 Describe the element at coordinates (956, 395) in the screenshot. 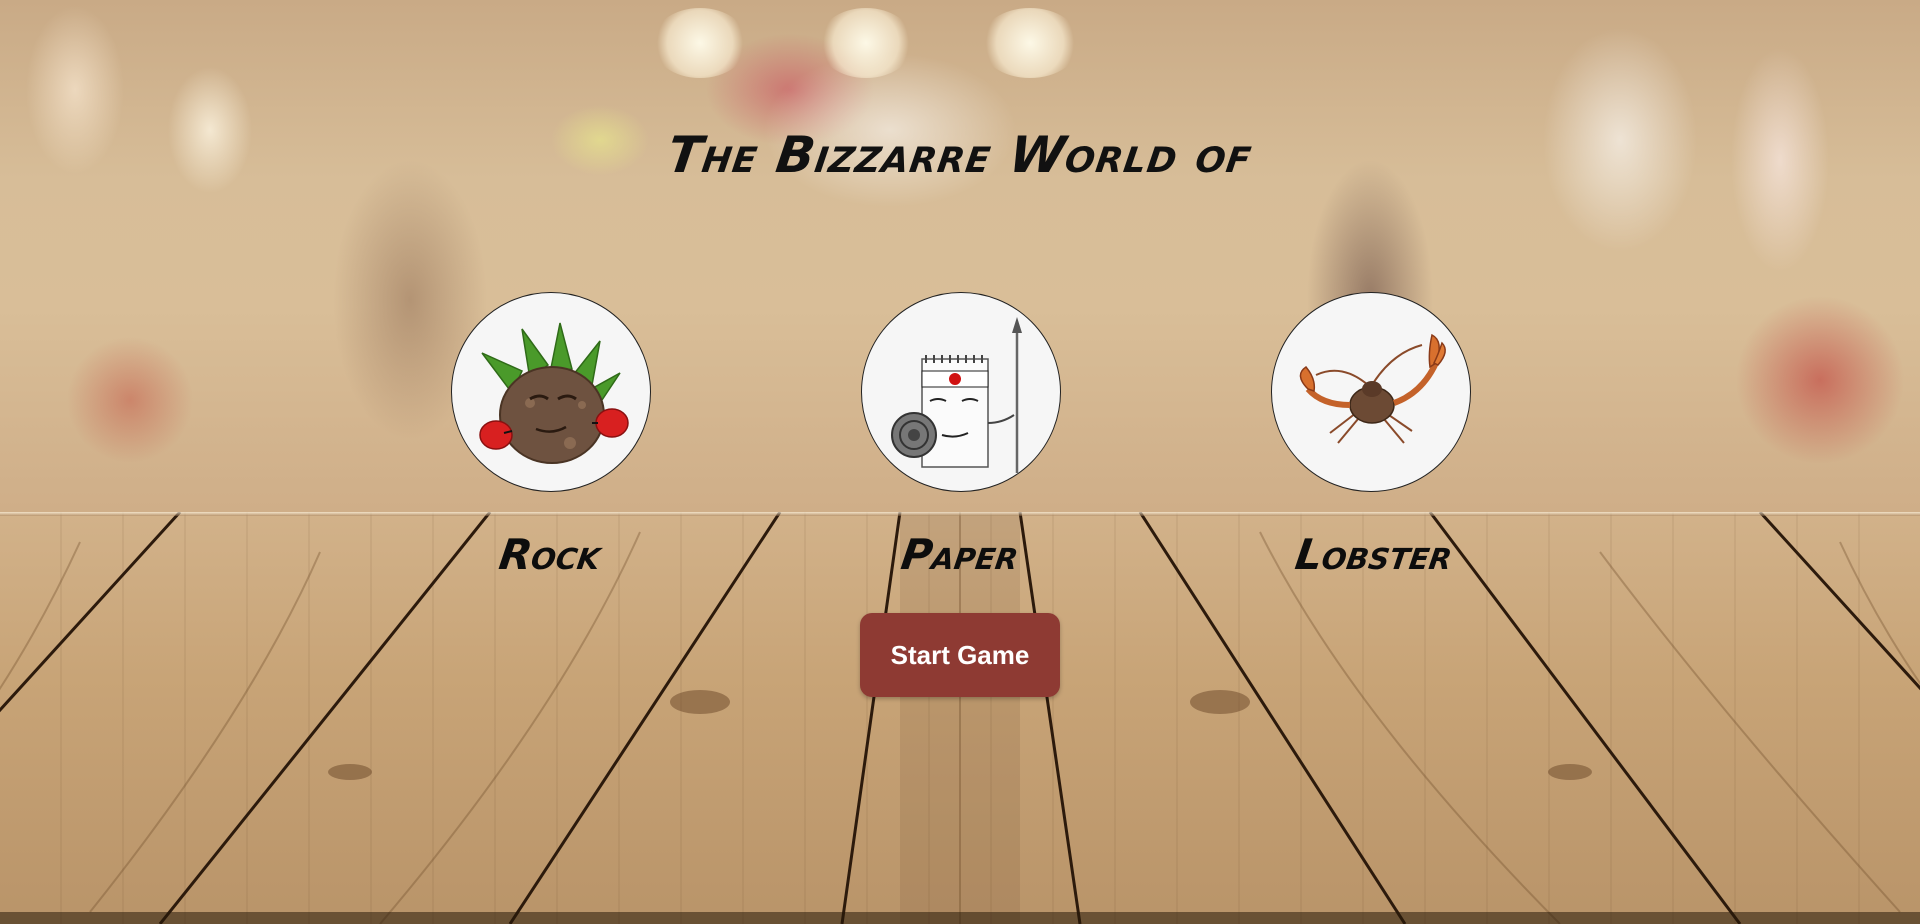

I see `paper-character-icon` at that location.